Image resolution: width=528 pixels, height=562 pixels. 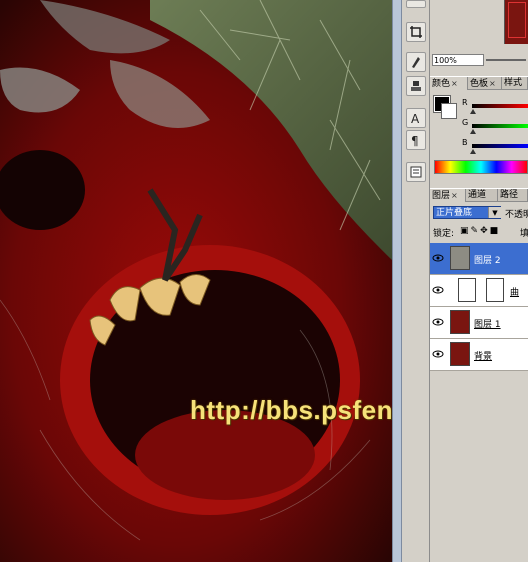 I want to click on lock-all-icon: ■, so click(x=495, y=231).